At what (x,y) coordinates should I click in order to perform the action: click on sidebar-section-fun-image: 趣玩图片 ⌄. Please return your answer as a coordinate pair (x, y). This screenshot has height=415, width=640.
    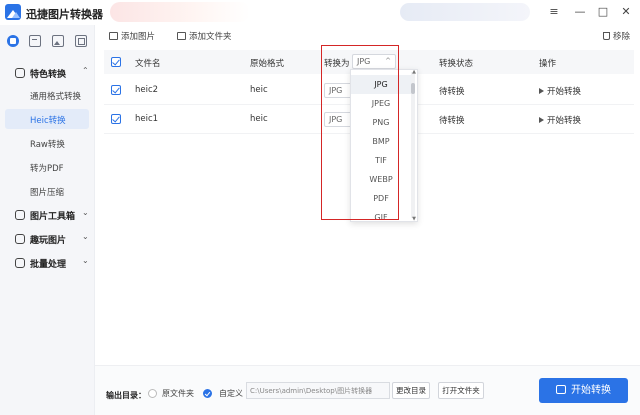
    Looking at the image, I should click on (47, 239).